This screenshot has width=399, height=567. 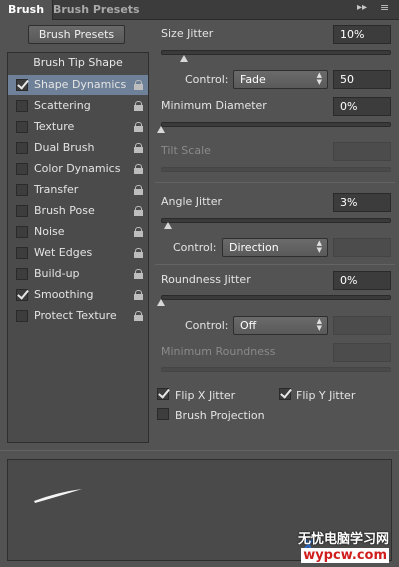 What do you see at coordinates (384, 7) in the screenshot?
I see `panel-menu-icon: ≡` at bounding box center [384, 7].